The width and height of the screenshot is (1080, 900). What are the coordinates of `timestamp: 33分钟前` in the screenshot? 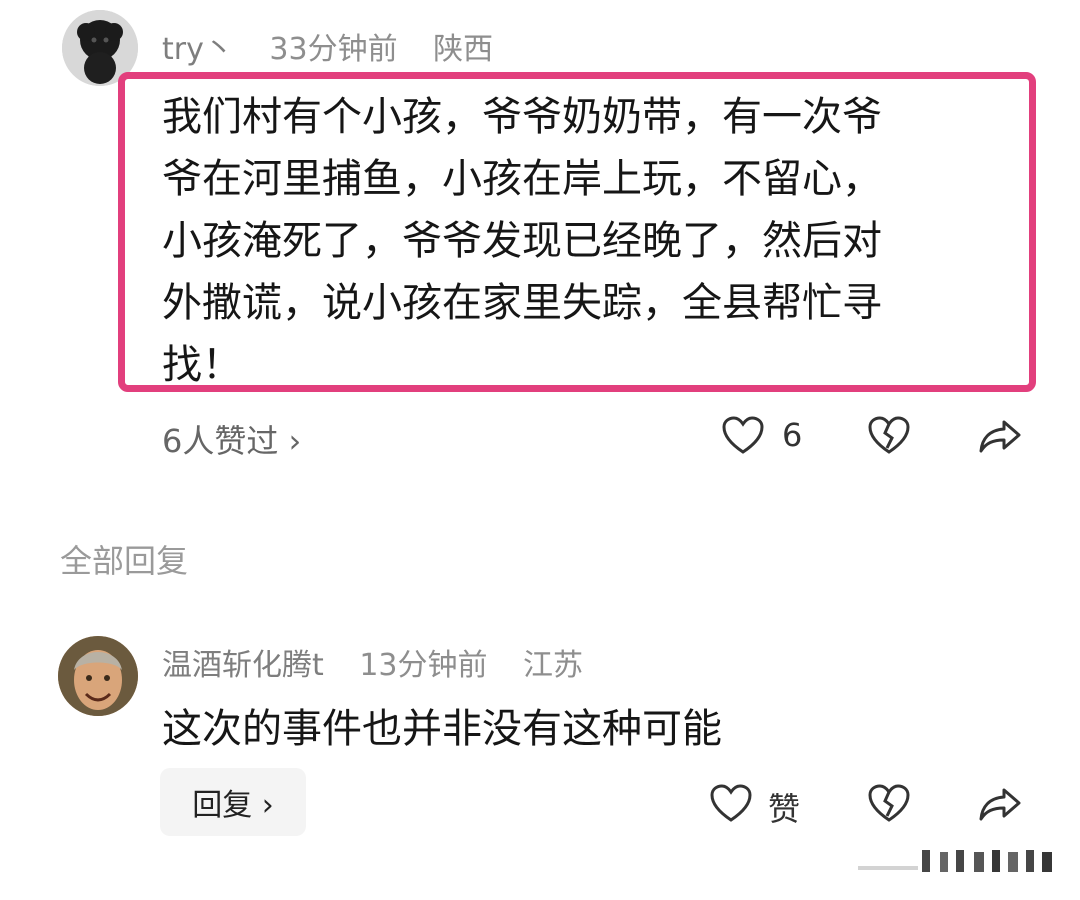 It's located at (333, 49).